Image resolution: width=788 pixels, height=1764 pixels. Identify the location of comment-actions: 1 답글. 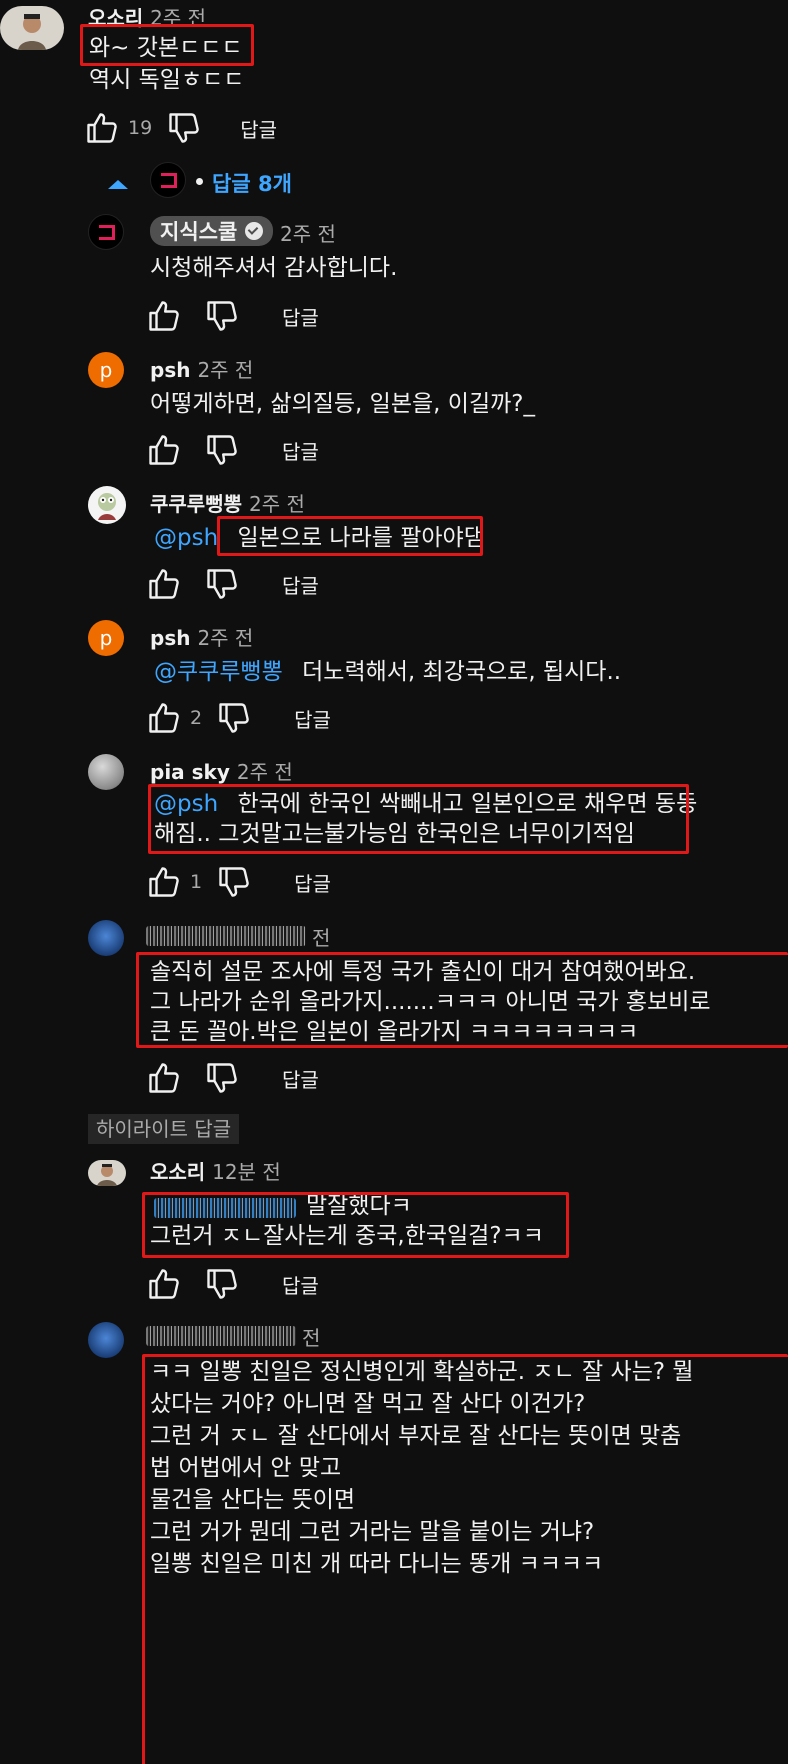
(238, 882).